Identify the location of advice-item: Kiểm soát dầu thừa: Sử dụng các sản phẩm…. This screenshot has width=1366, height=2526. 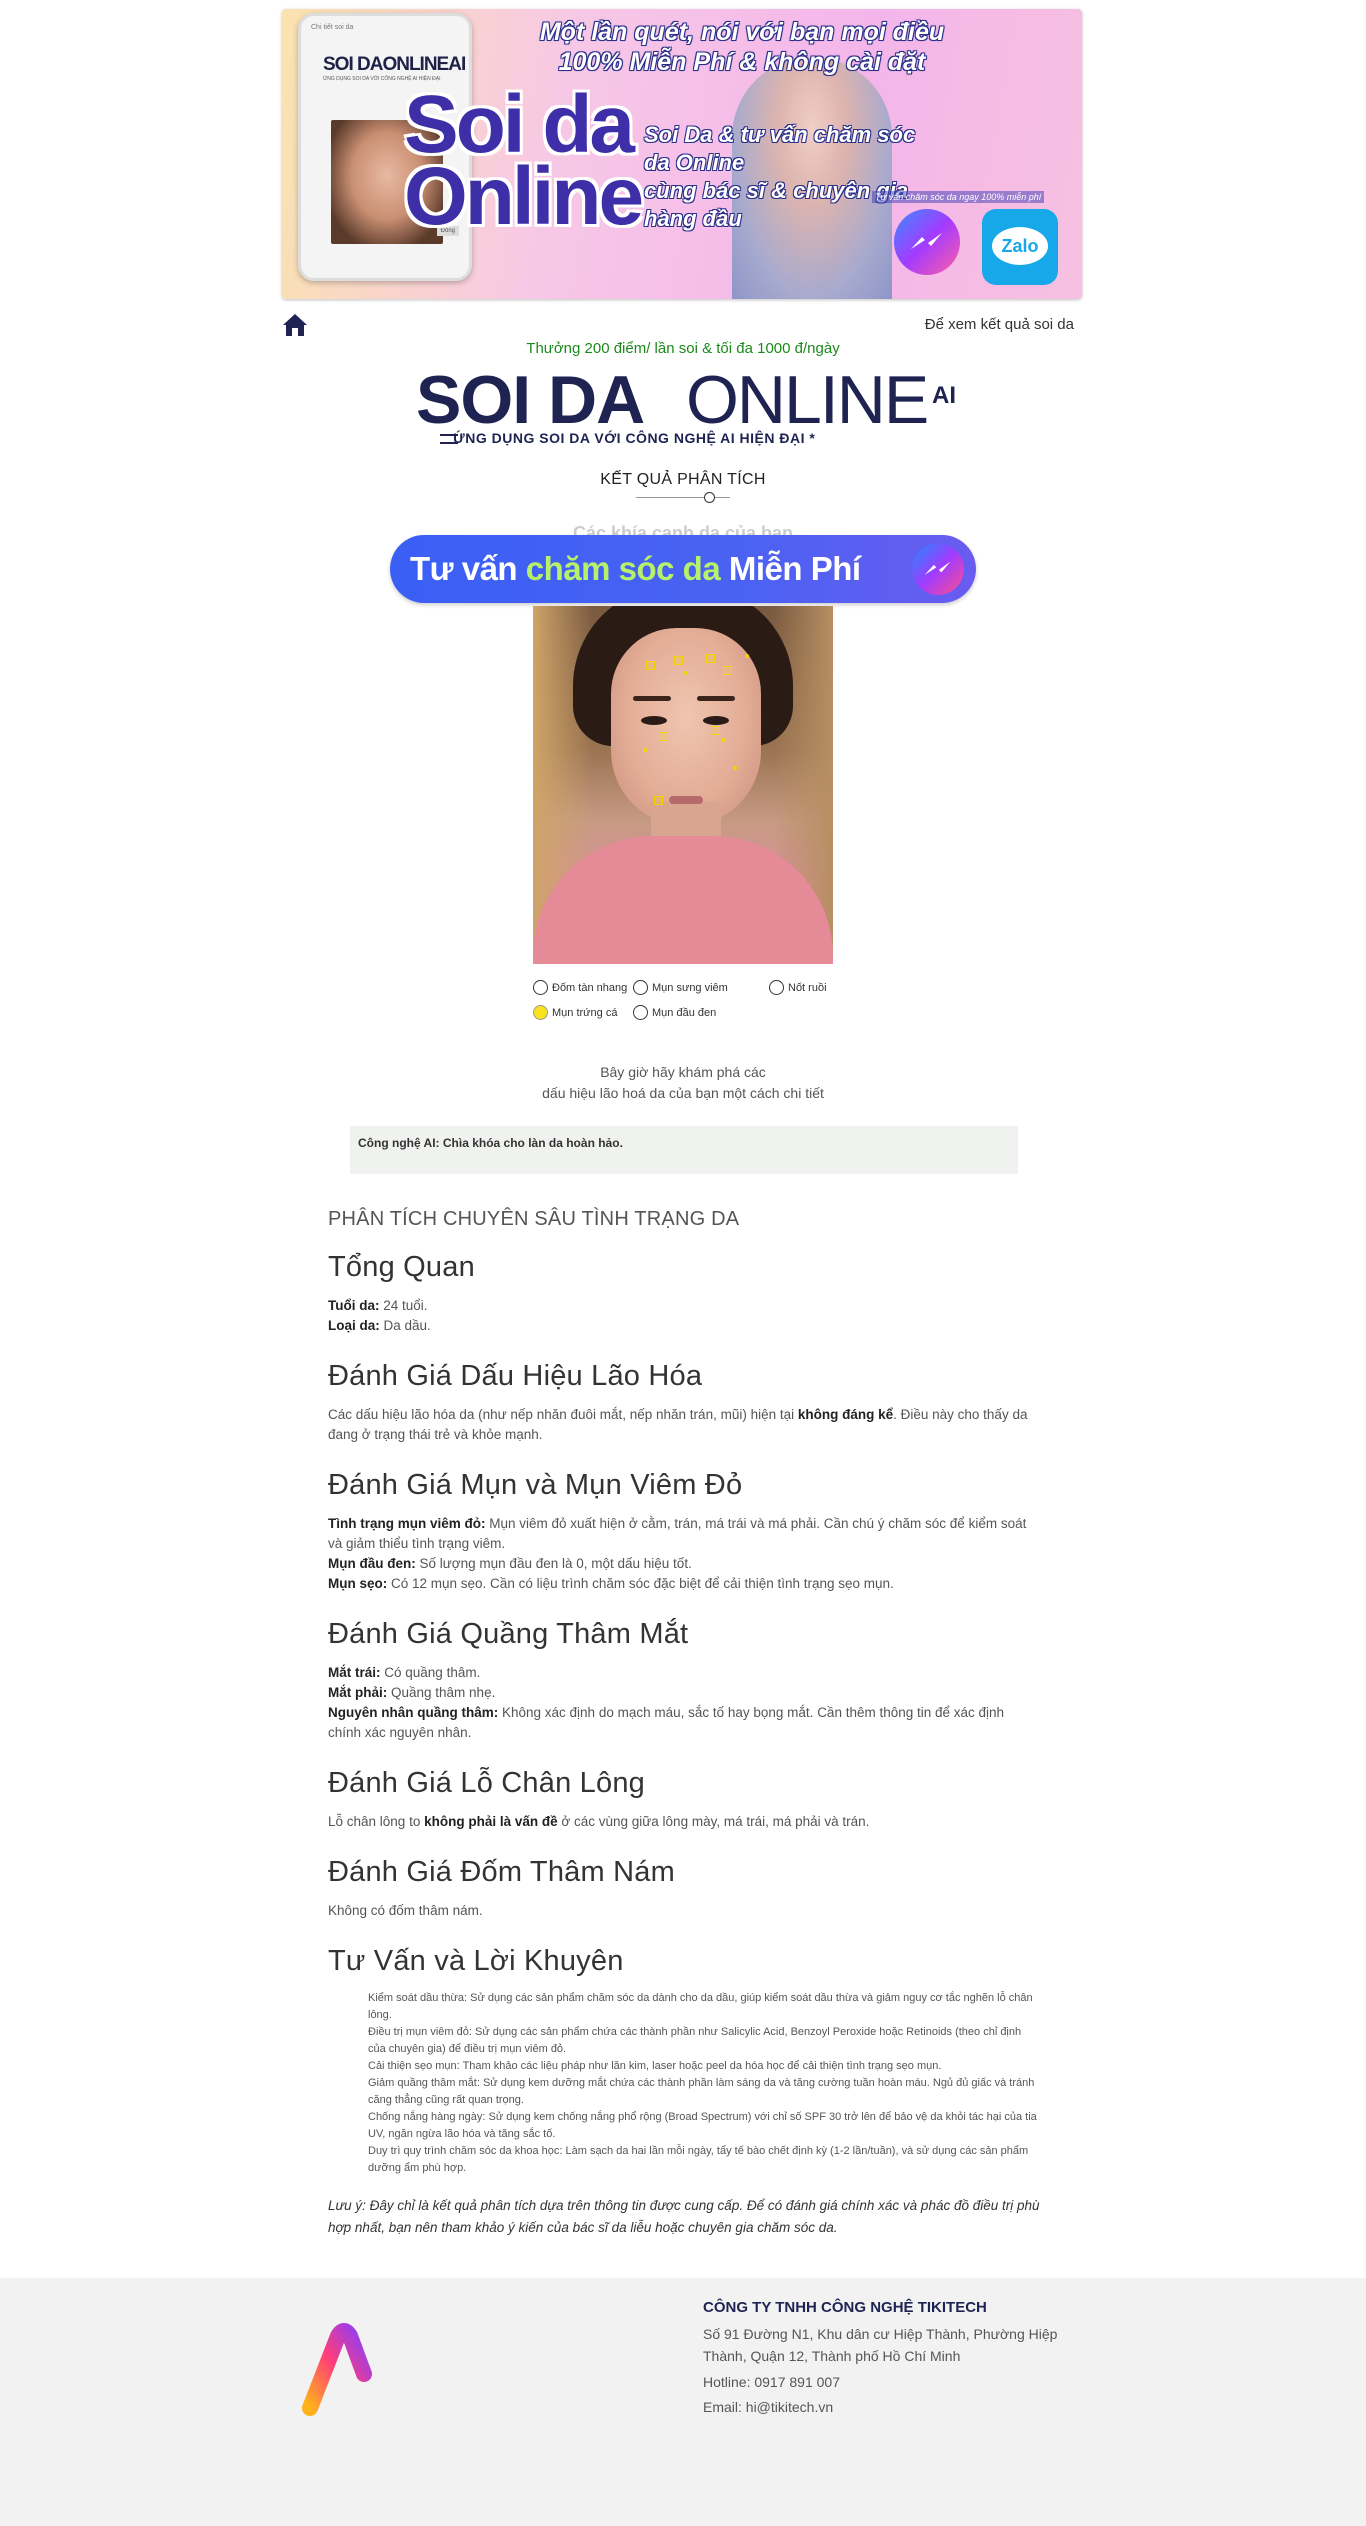
(700, 2006).